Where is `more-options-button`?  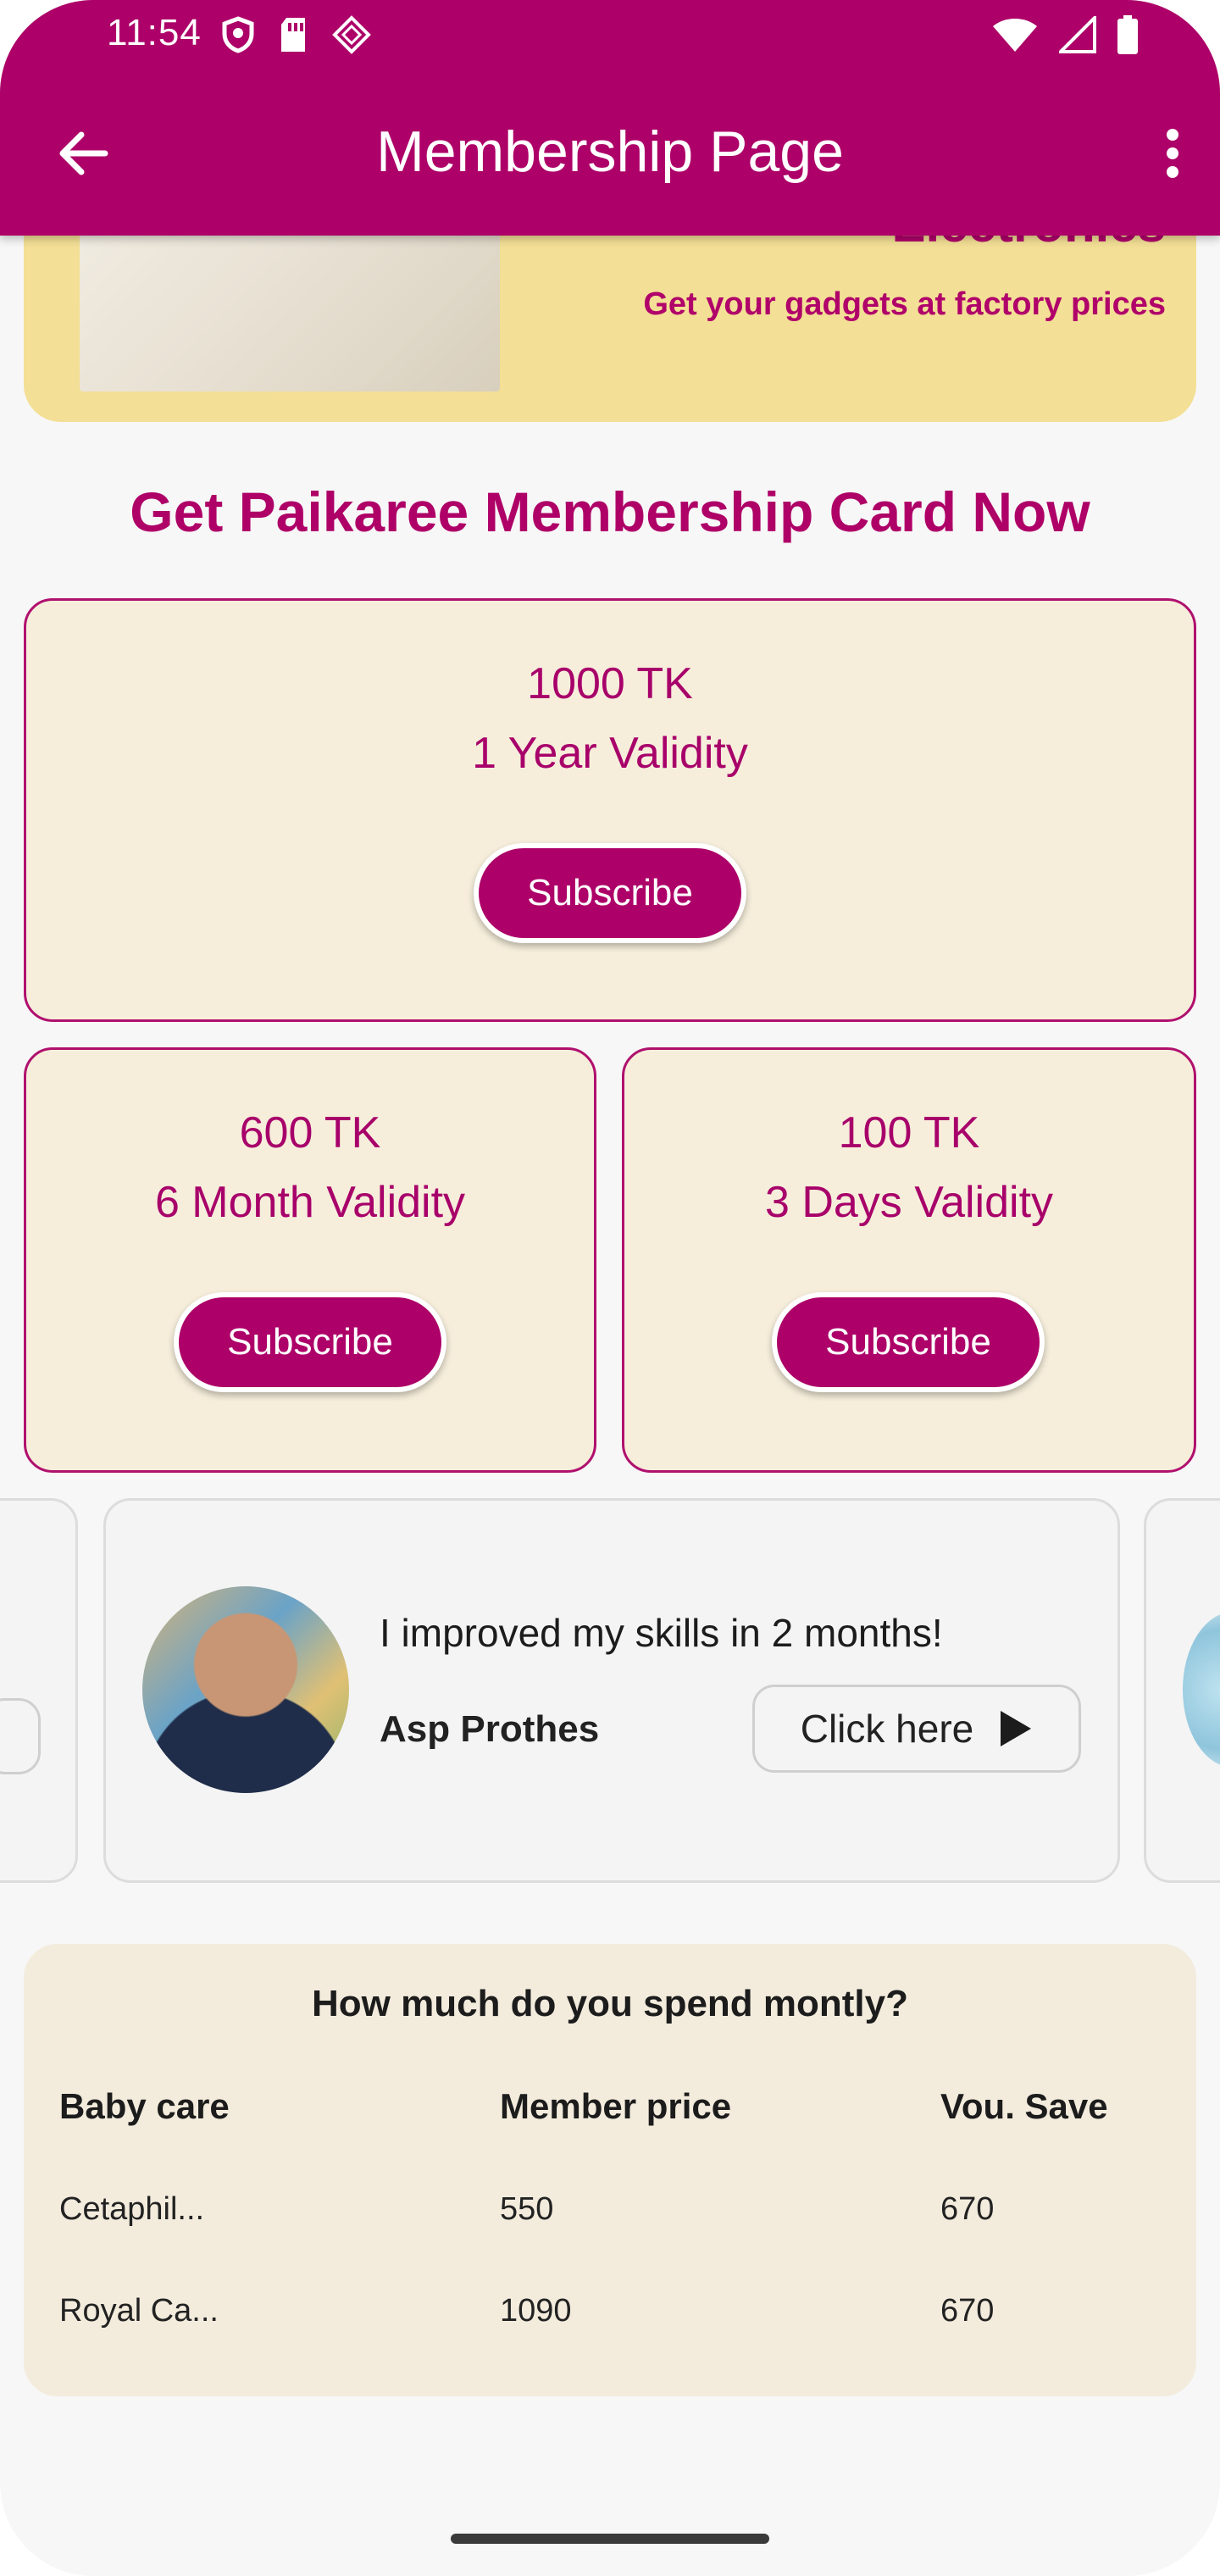 more-options-button is located at coordinates (1173, 153).